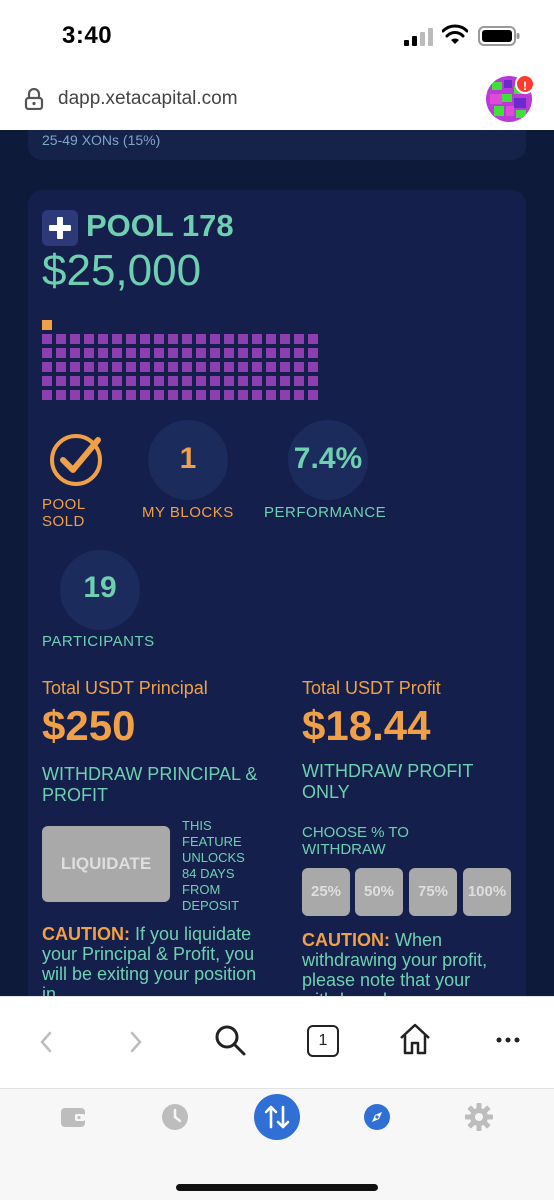  What do you see at coordinates (387, 781) in the screenshot?
I see `profit-subtitle: WITHDRAW PROFIT ONLY` at bounding box center [387, 781].